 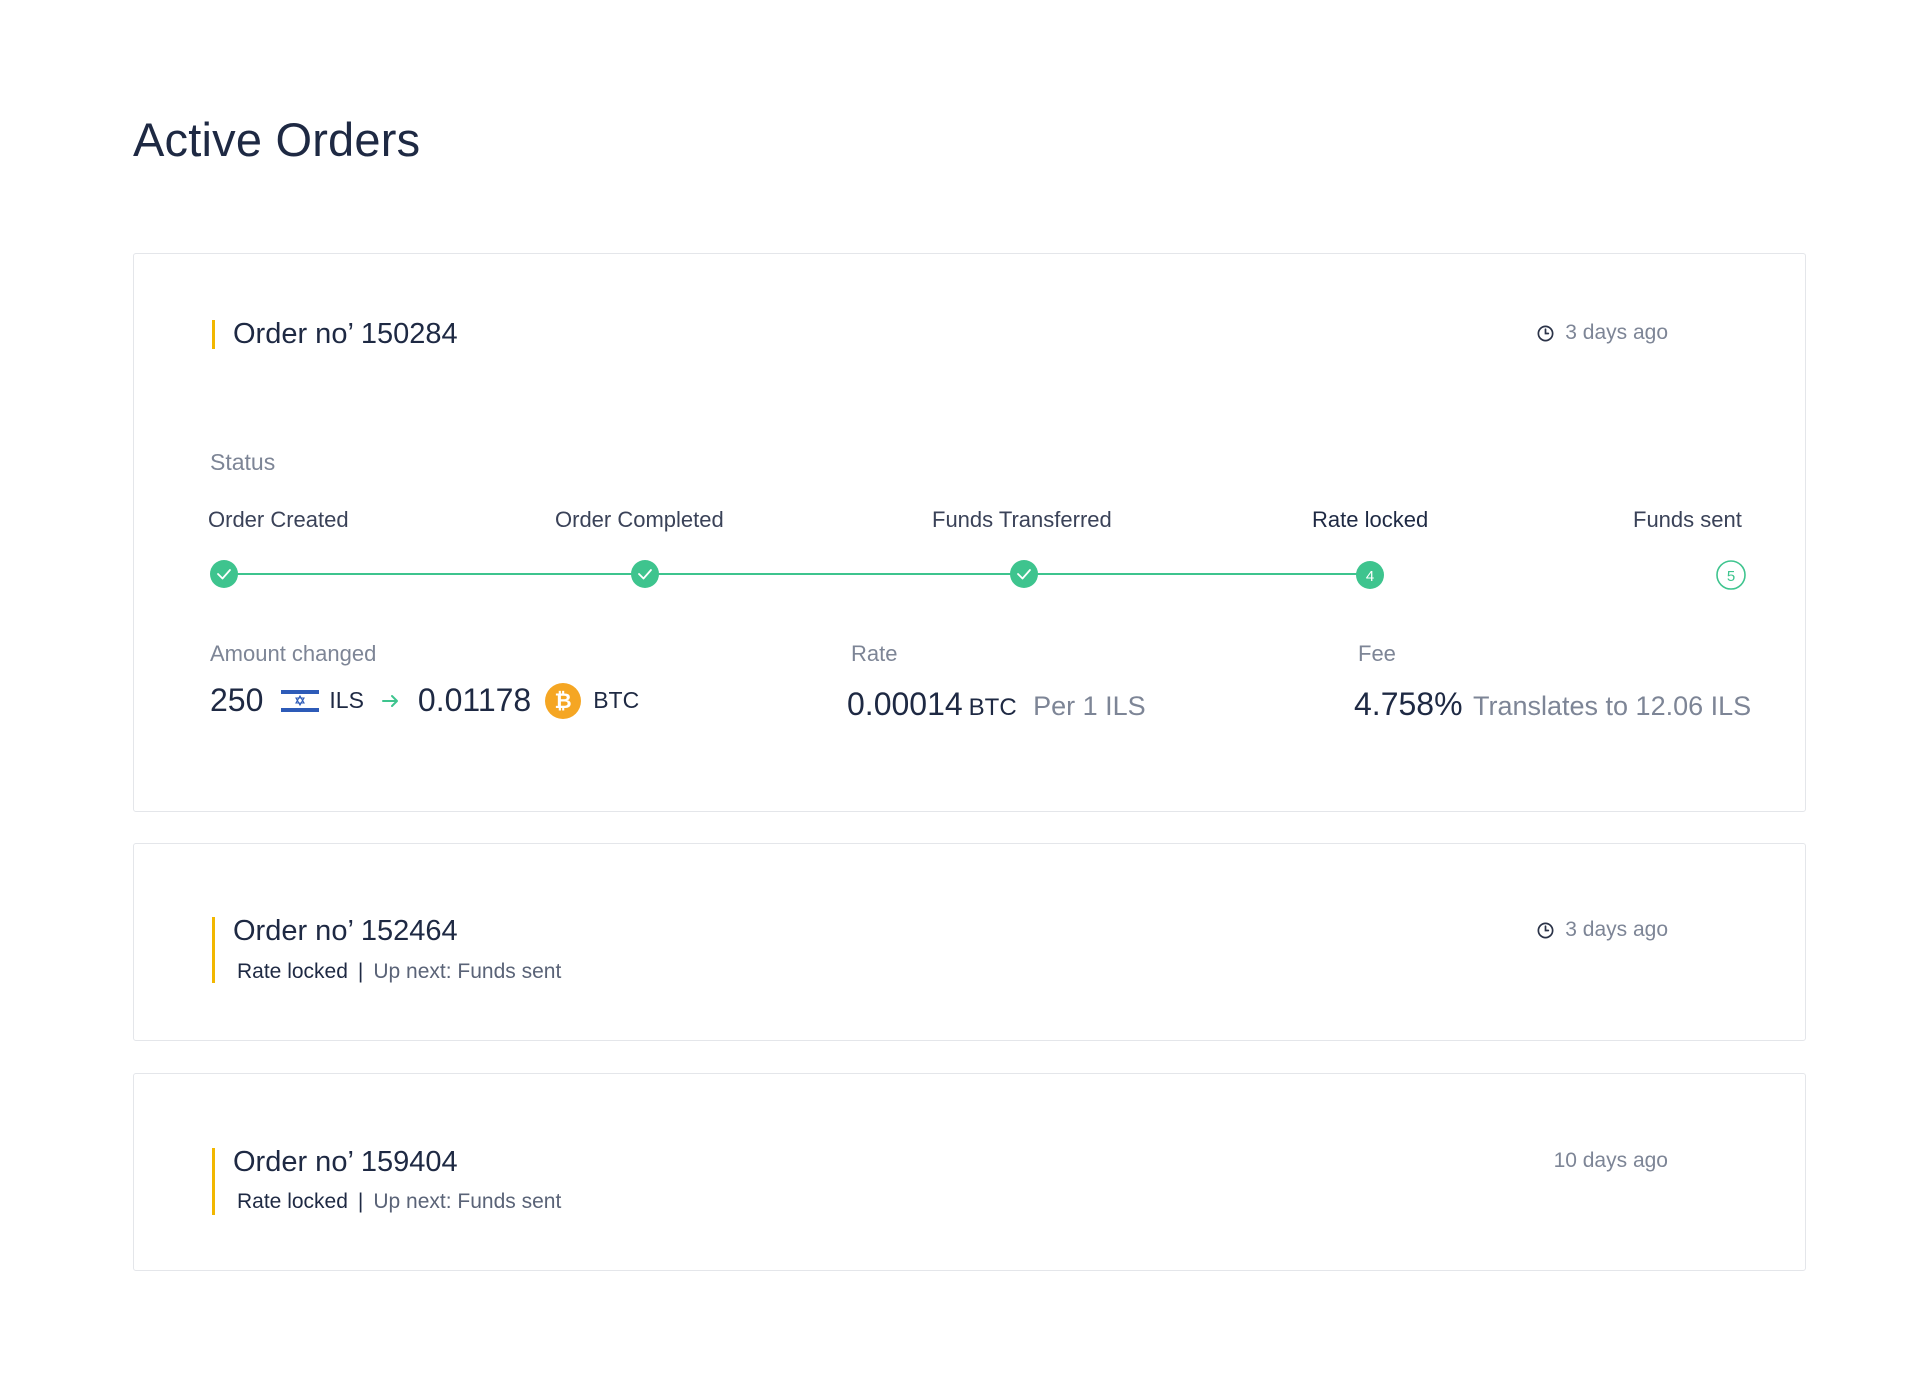 I want to click on amount-label: Amount changed, so click(x=293, y=653).